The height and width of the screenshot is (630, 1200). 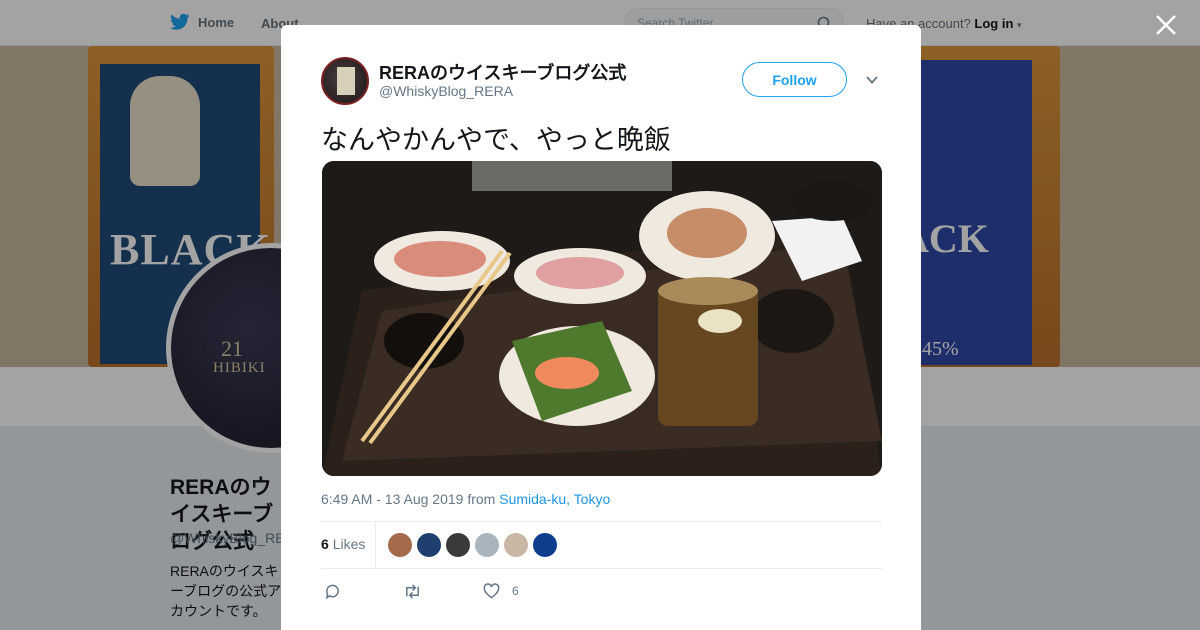 I want to click on tweet-from-word: from, so click(x=481, y=499).